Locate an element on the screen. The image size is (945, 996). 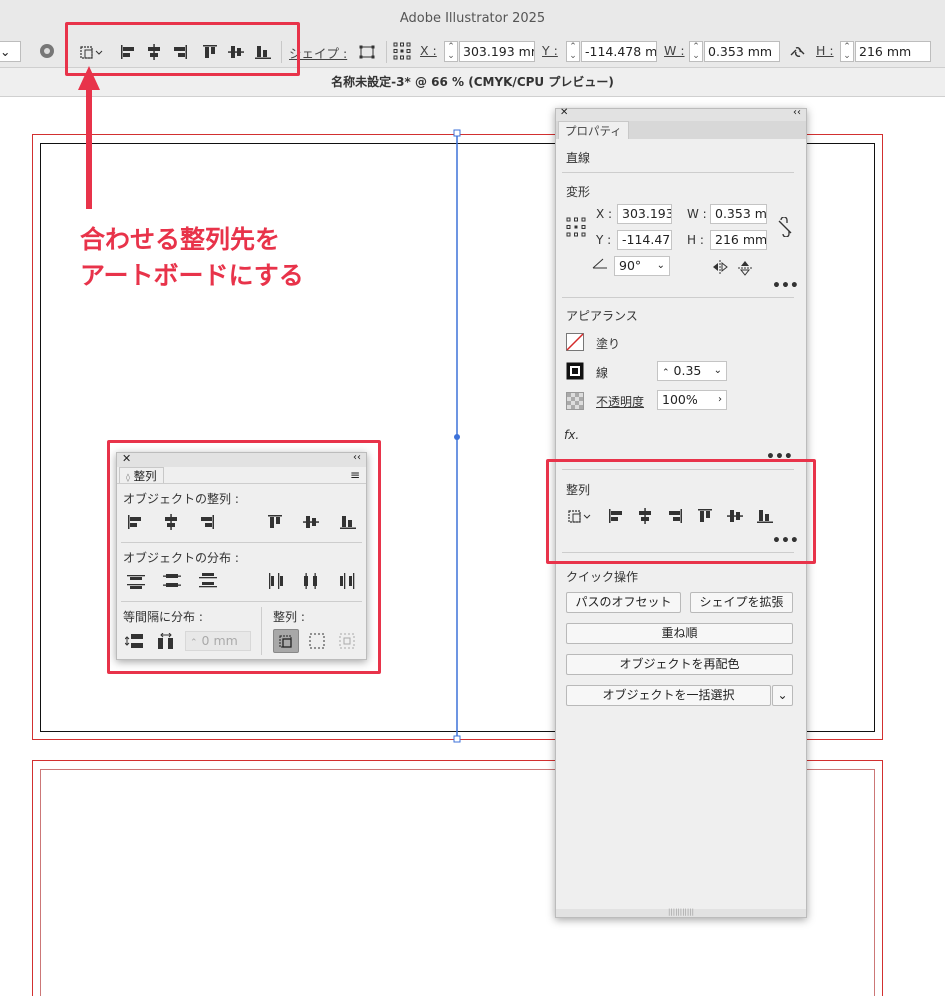
stroke-dropdown-icon: ⌄ is located at coordinates (718, 371).